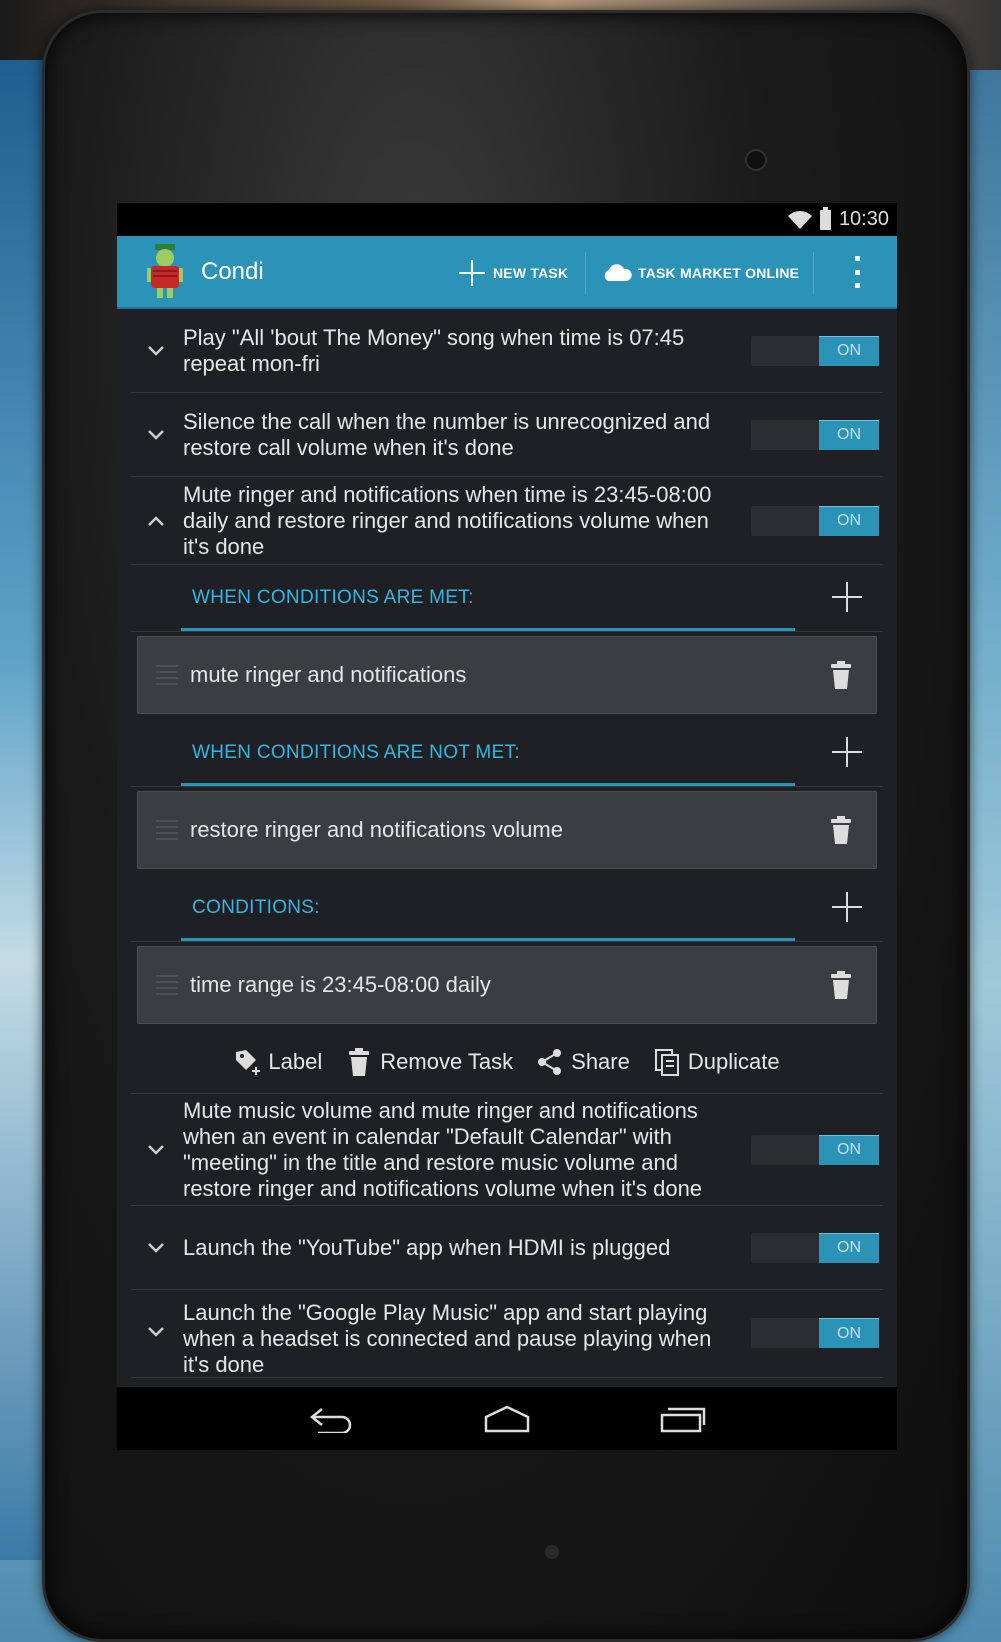 The height and width of the screenshot is (1642, 1001). I want to click on section-label: CONDITIONS:, so click(256, 907).